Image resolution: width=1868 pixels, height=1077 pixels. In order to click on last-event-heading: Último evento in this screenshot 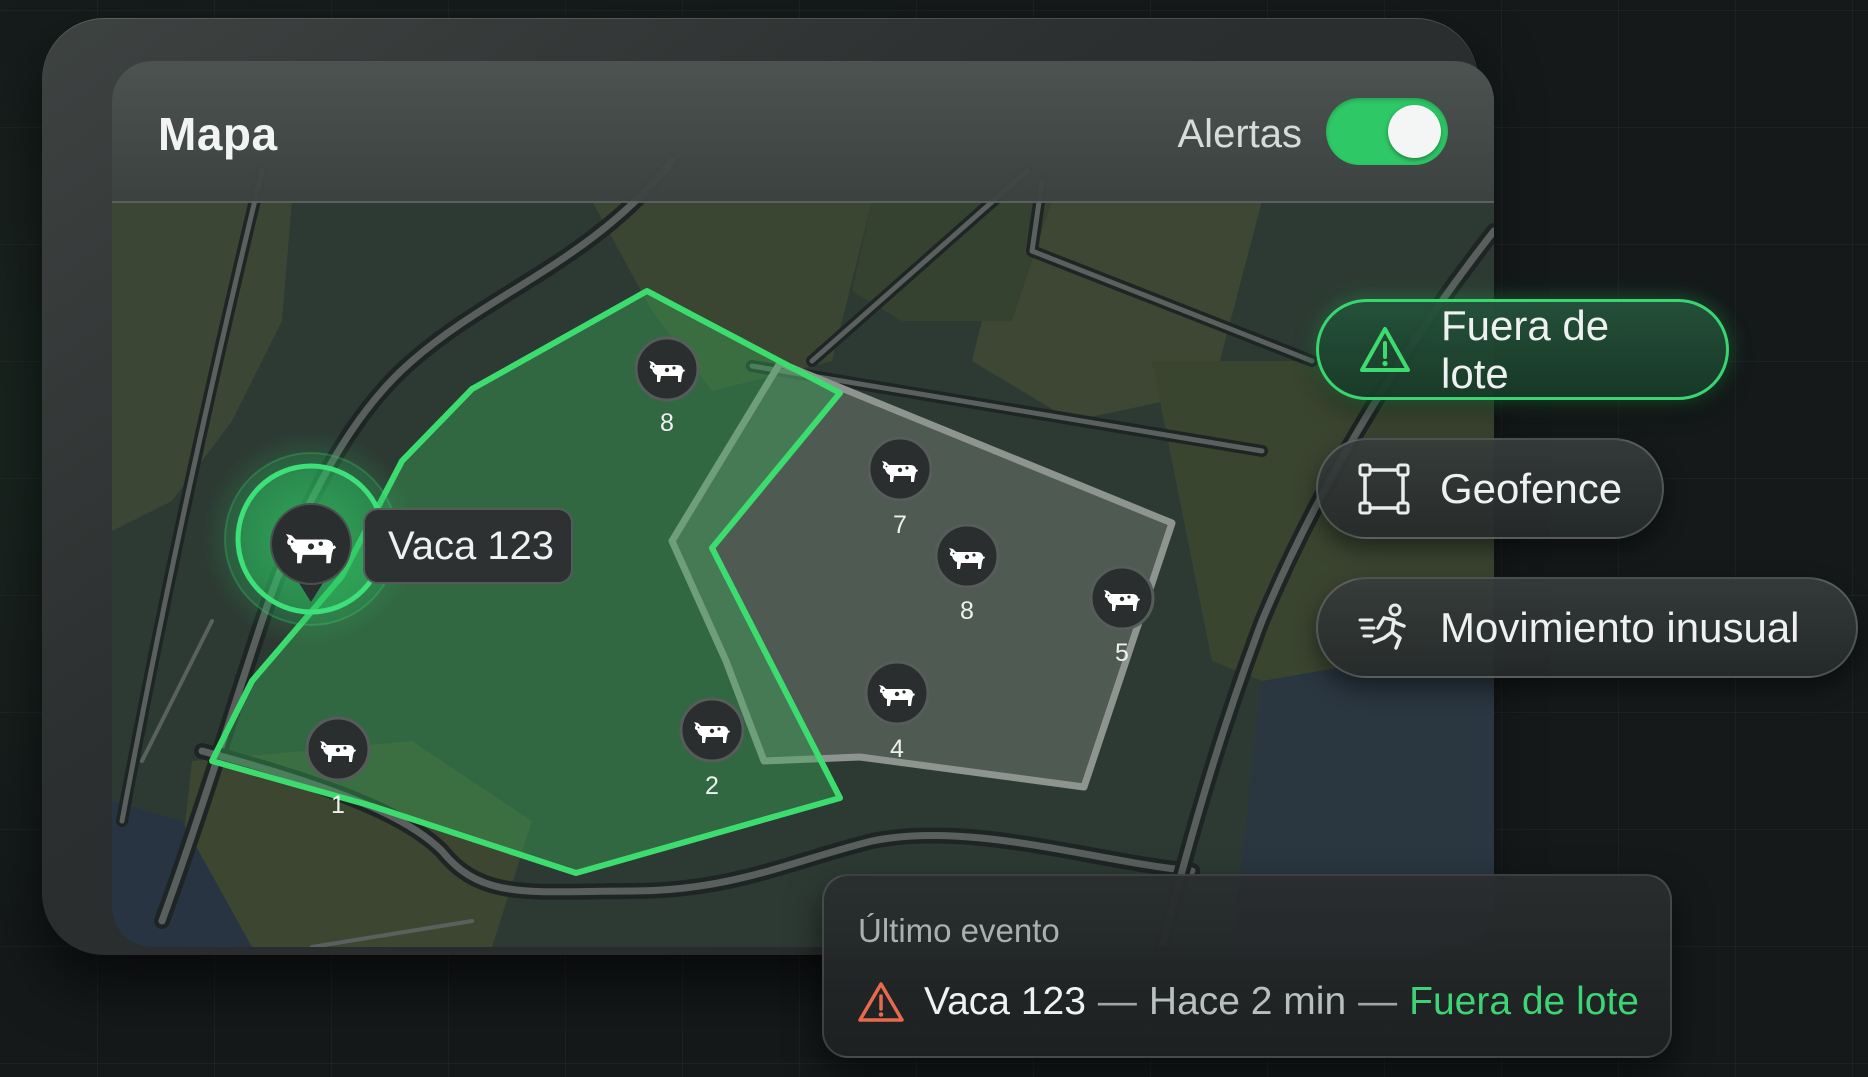, I will do `click(959, 930)`.